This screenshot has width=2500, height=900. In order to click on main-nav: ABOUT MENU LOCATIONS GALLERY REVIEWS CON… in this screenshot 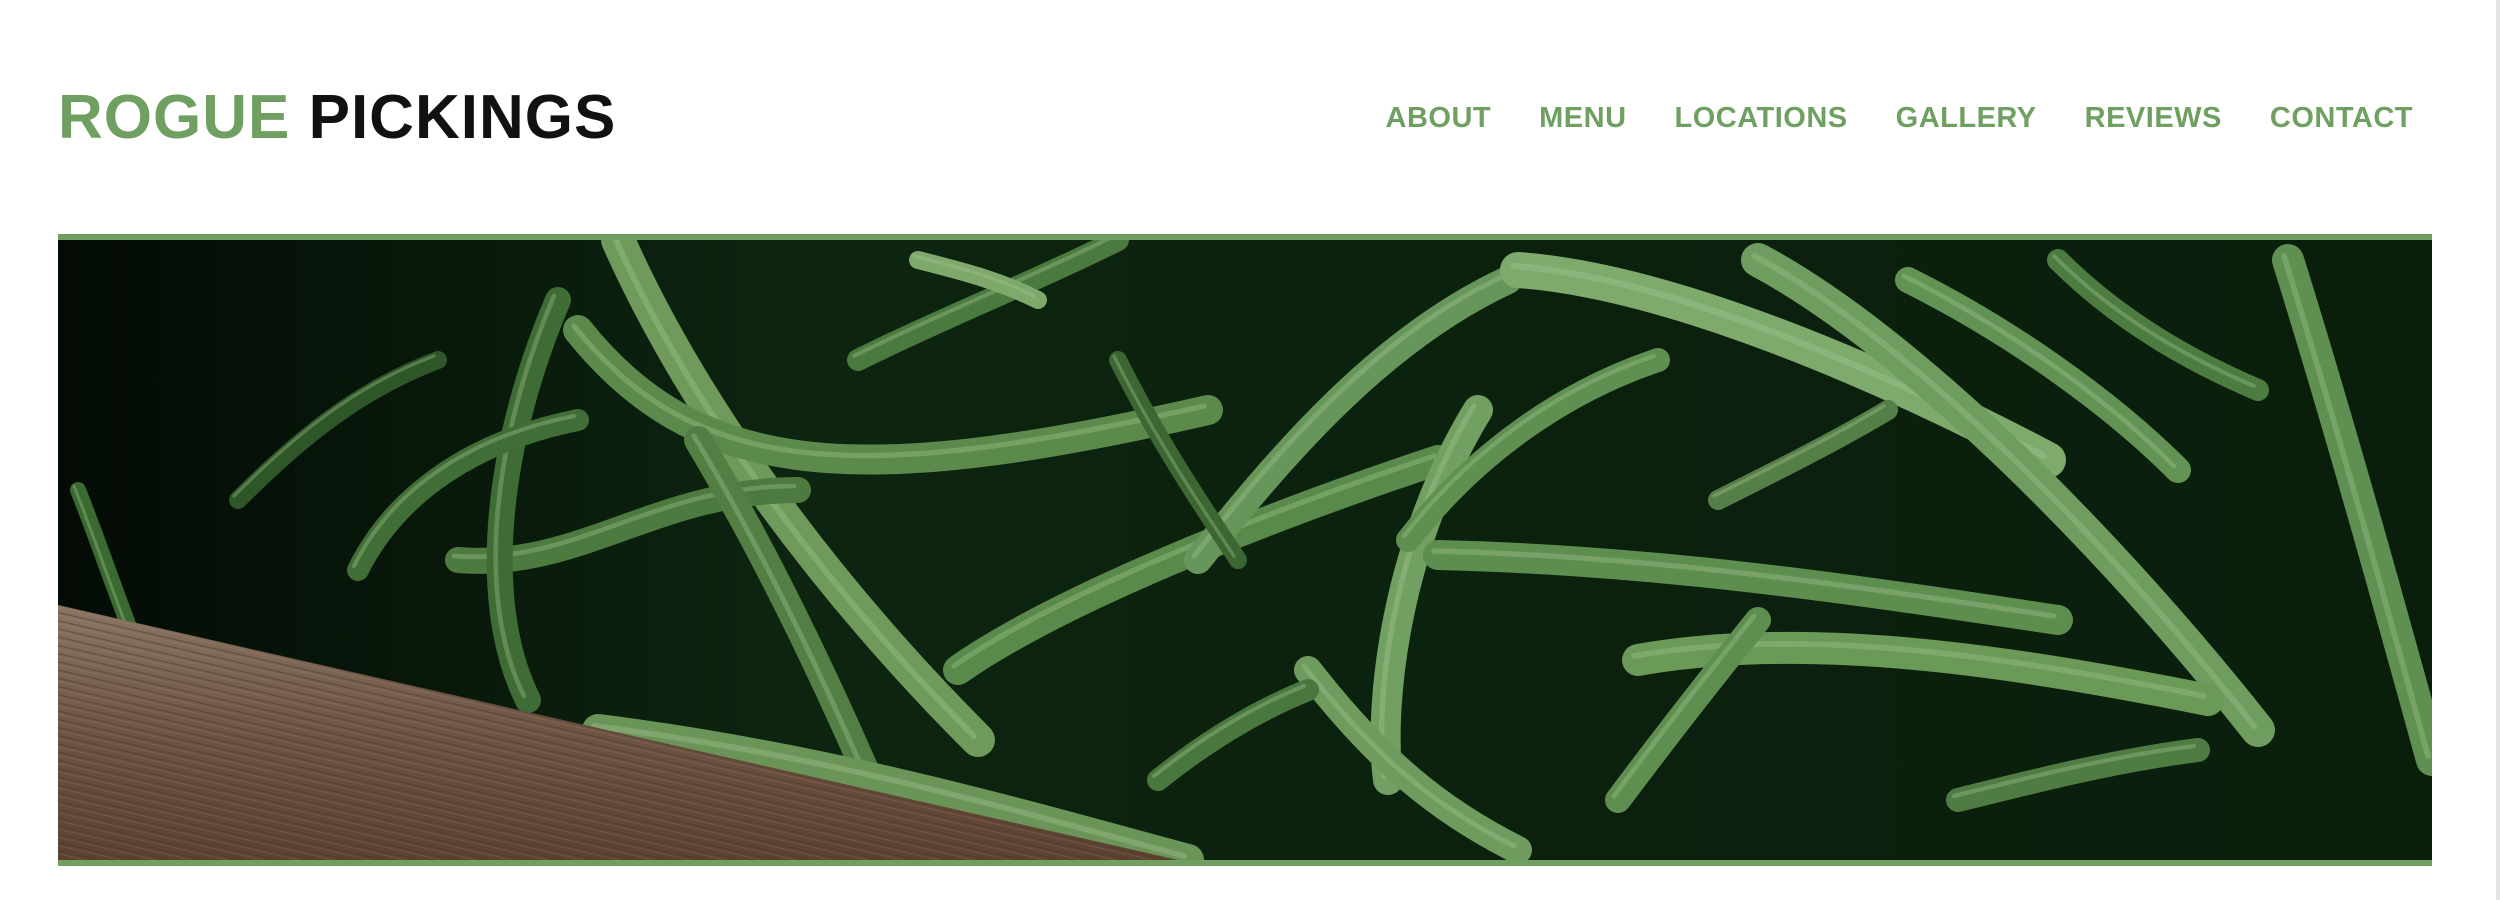, I will do `click(1899, 118)`.